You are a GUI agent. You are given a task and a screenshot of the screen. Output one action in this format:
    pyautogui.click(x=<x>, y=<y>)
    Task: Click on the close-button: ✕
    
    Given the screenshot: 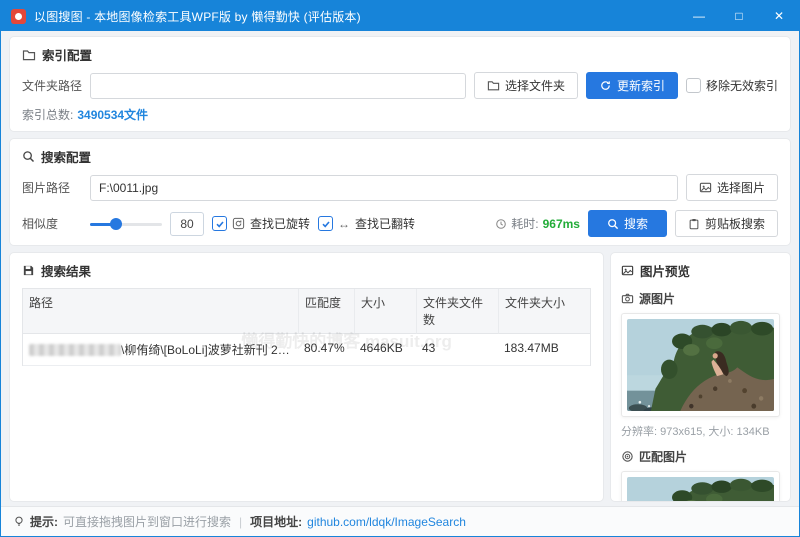 What is the action you would take?
    pyautogui.click(x=779, y=16)
    